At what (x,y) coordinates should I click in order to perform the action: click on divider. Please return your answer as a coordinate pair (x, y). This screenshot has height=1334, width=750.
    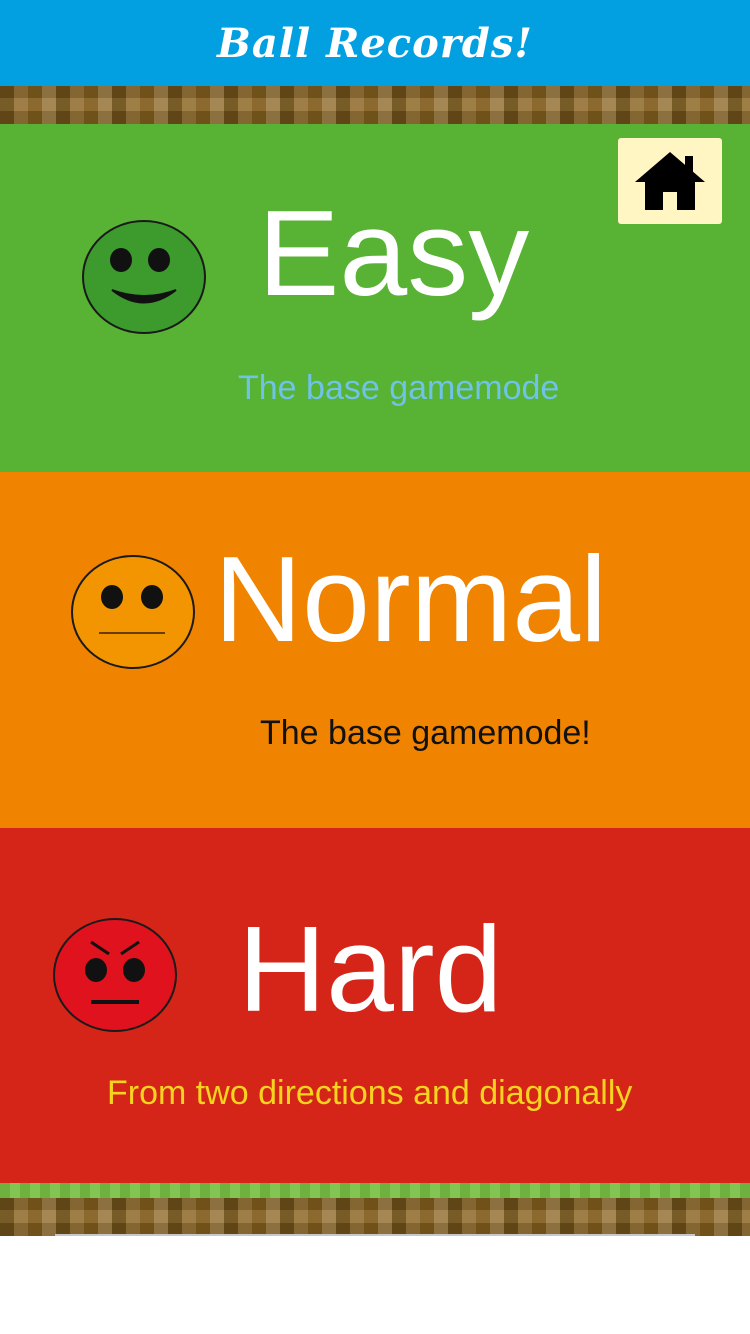
    Looking at the image, I should click on (375, 1235).